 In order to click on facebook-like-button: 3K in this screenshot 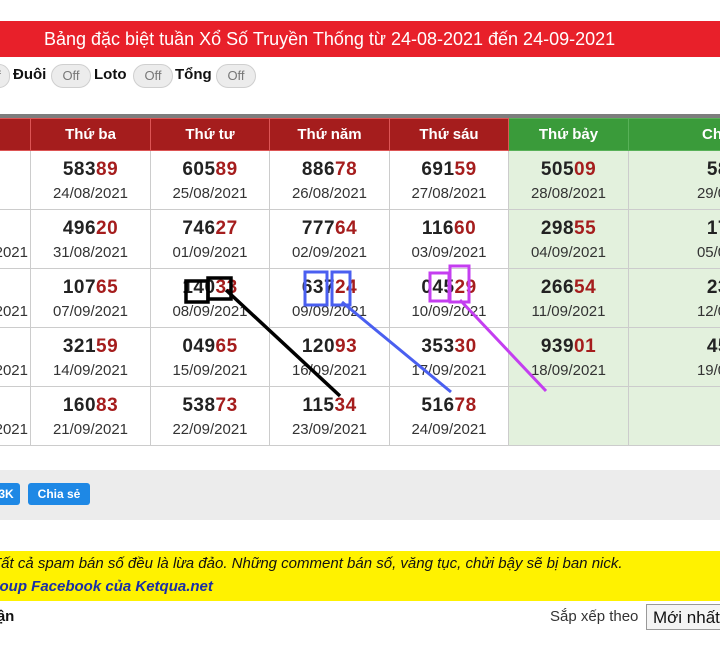, I will do `click(10, 494)`.